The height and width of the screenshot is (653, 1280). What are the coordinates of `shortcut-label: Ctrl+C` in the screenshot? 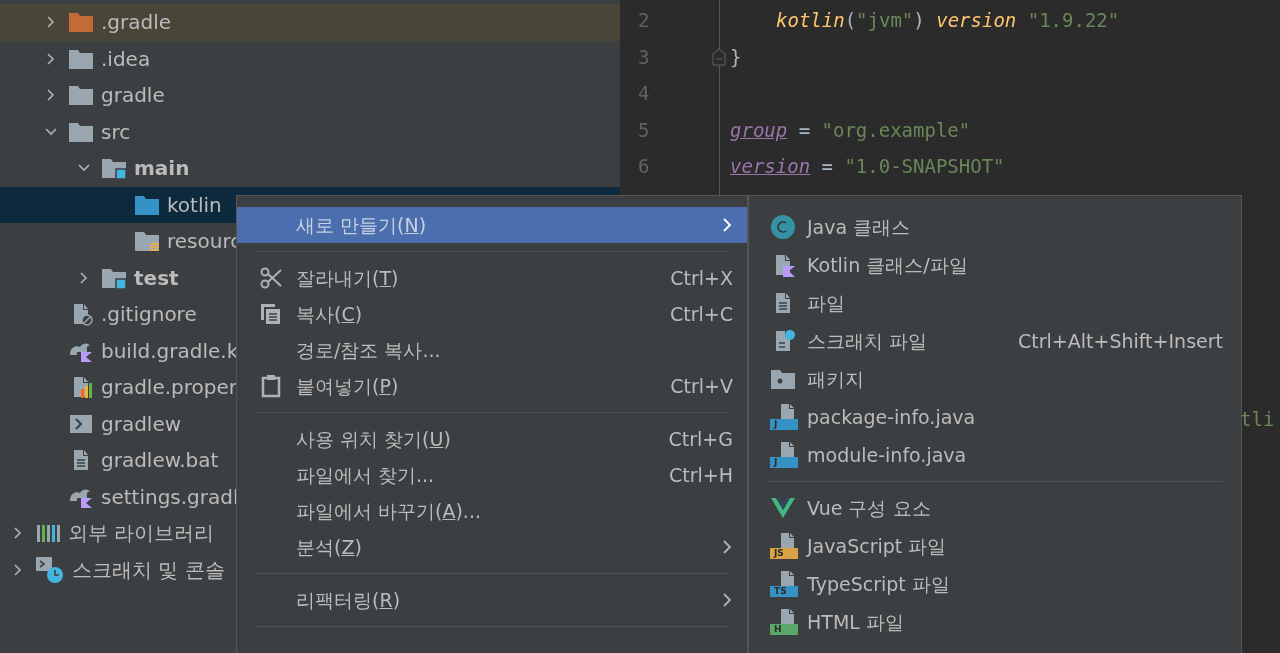 It's located at (701, 314).